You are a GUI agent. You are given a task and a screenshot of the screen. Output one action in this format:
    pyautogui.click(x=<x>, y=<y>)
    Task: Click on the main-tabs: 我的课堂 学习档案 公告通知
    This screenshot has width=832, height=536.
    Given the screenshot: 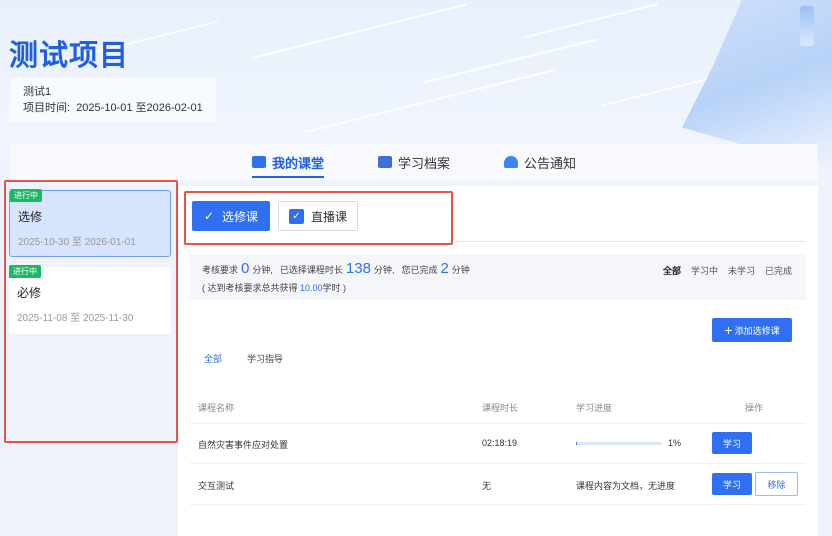 What is the action you would take?
    pyautogui.click(x=414, y=162)
    